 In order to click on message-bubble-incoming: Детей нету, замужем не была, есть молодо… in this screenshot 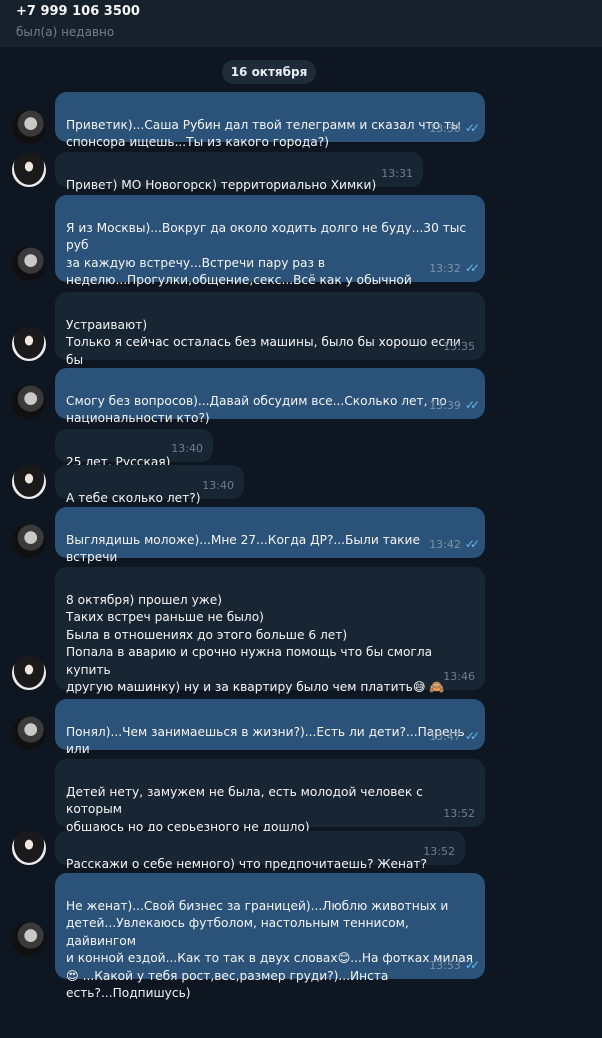, I will do `click(270, 805)`.